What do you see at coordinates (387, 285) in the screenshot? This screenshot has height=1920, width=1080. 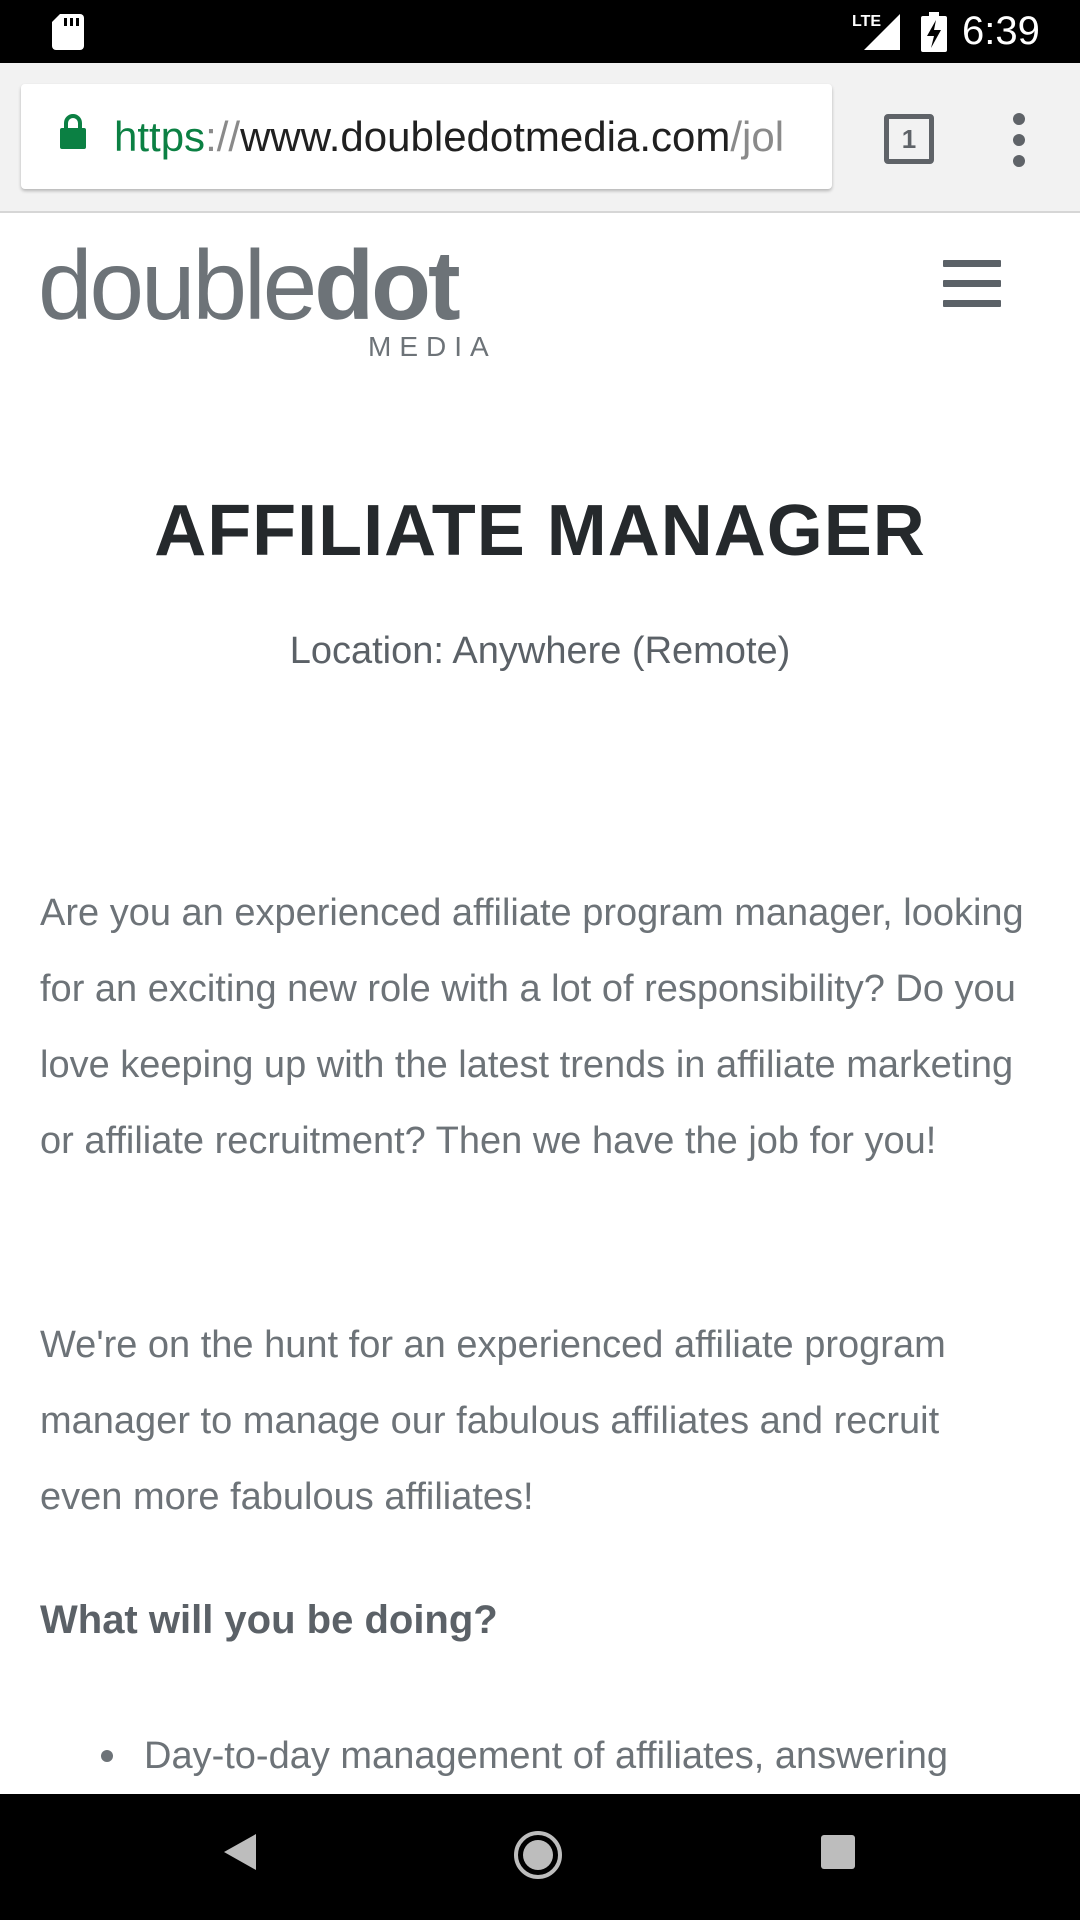 I see `logo-word-bold: dot` at bounding box center [387, 285].